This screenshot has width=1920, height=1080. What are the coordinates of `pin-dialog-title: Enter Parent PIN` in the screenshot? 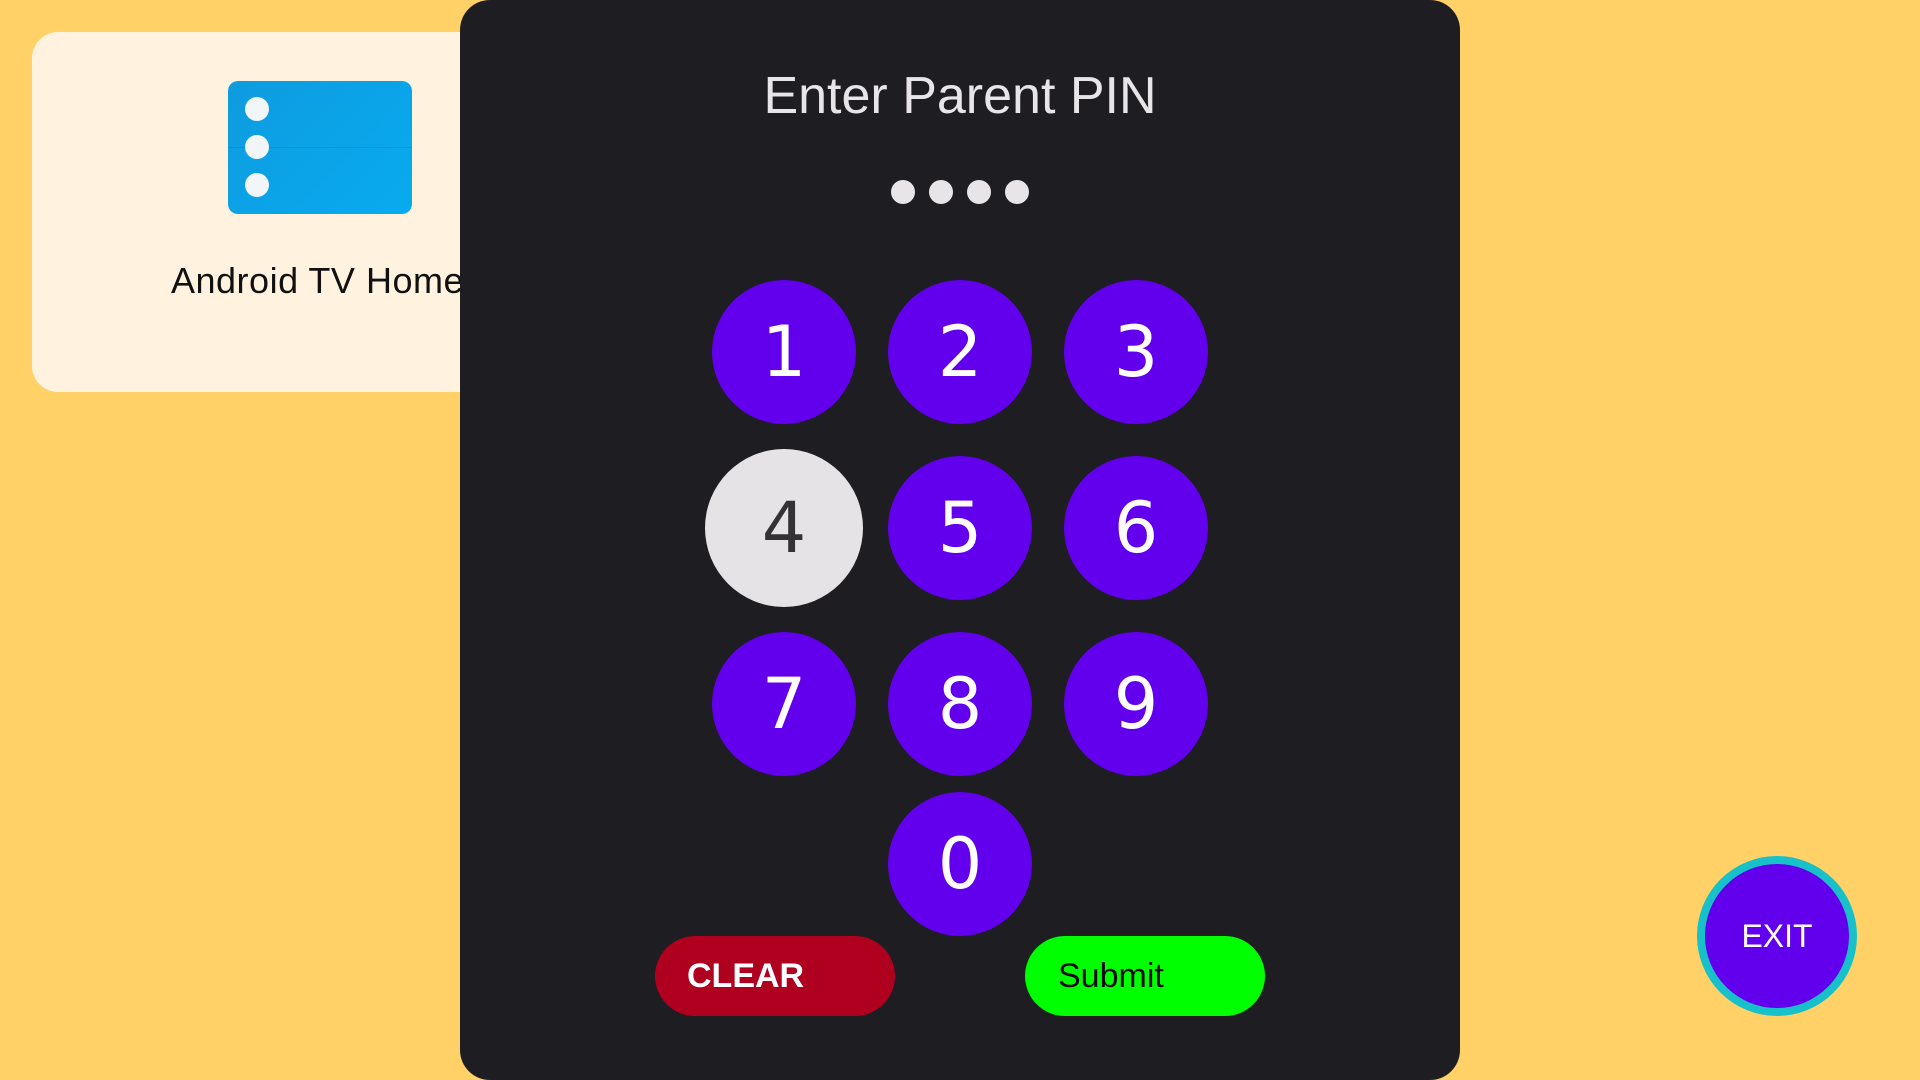 It's located at (960, 96).